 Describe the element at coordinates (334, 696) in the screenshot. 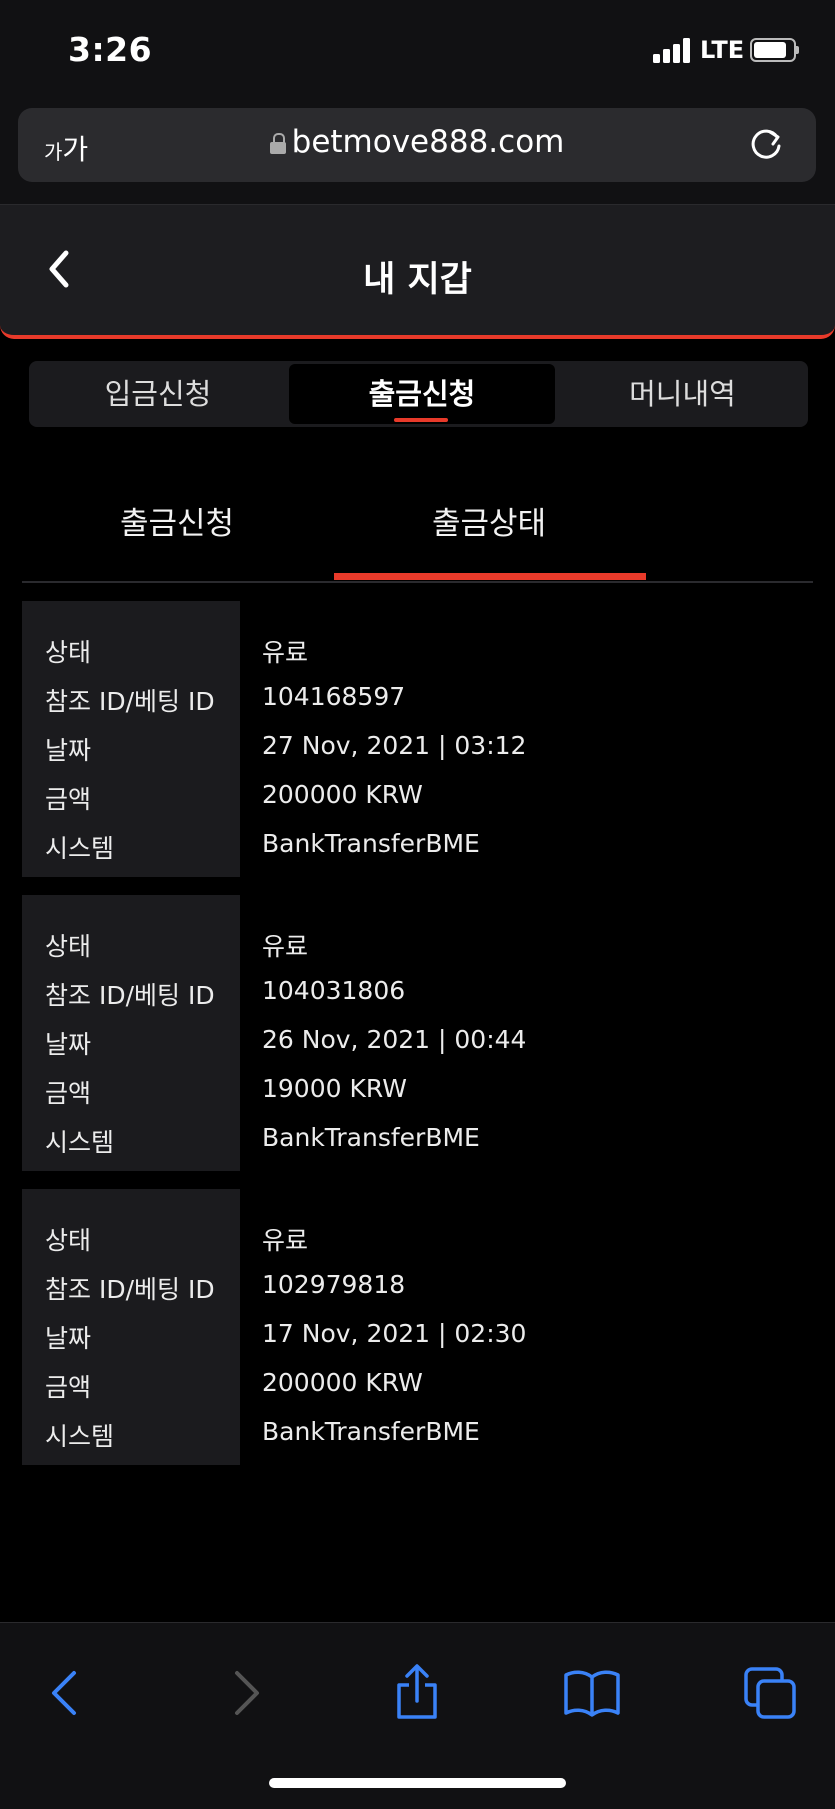

I see `ref-id-value: 104168597` at that location.